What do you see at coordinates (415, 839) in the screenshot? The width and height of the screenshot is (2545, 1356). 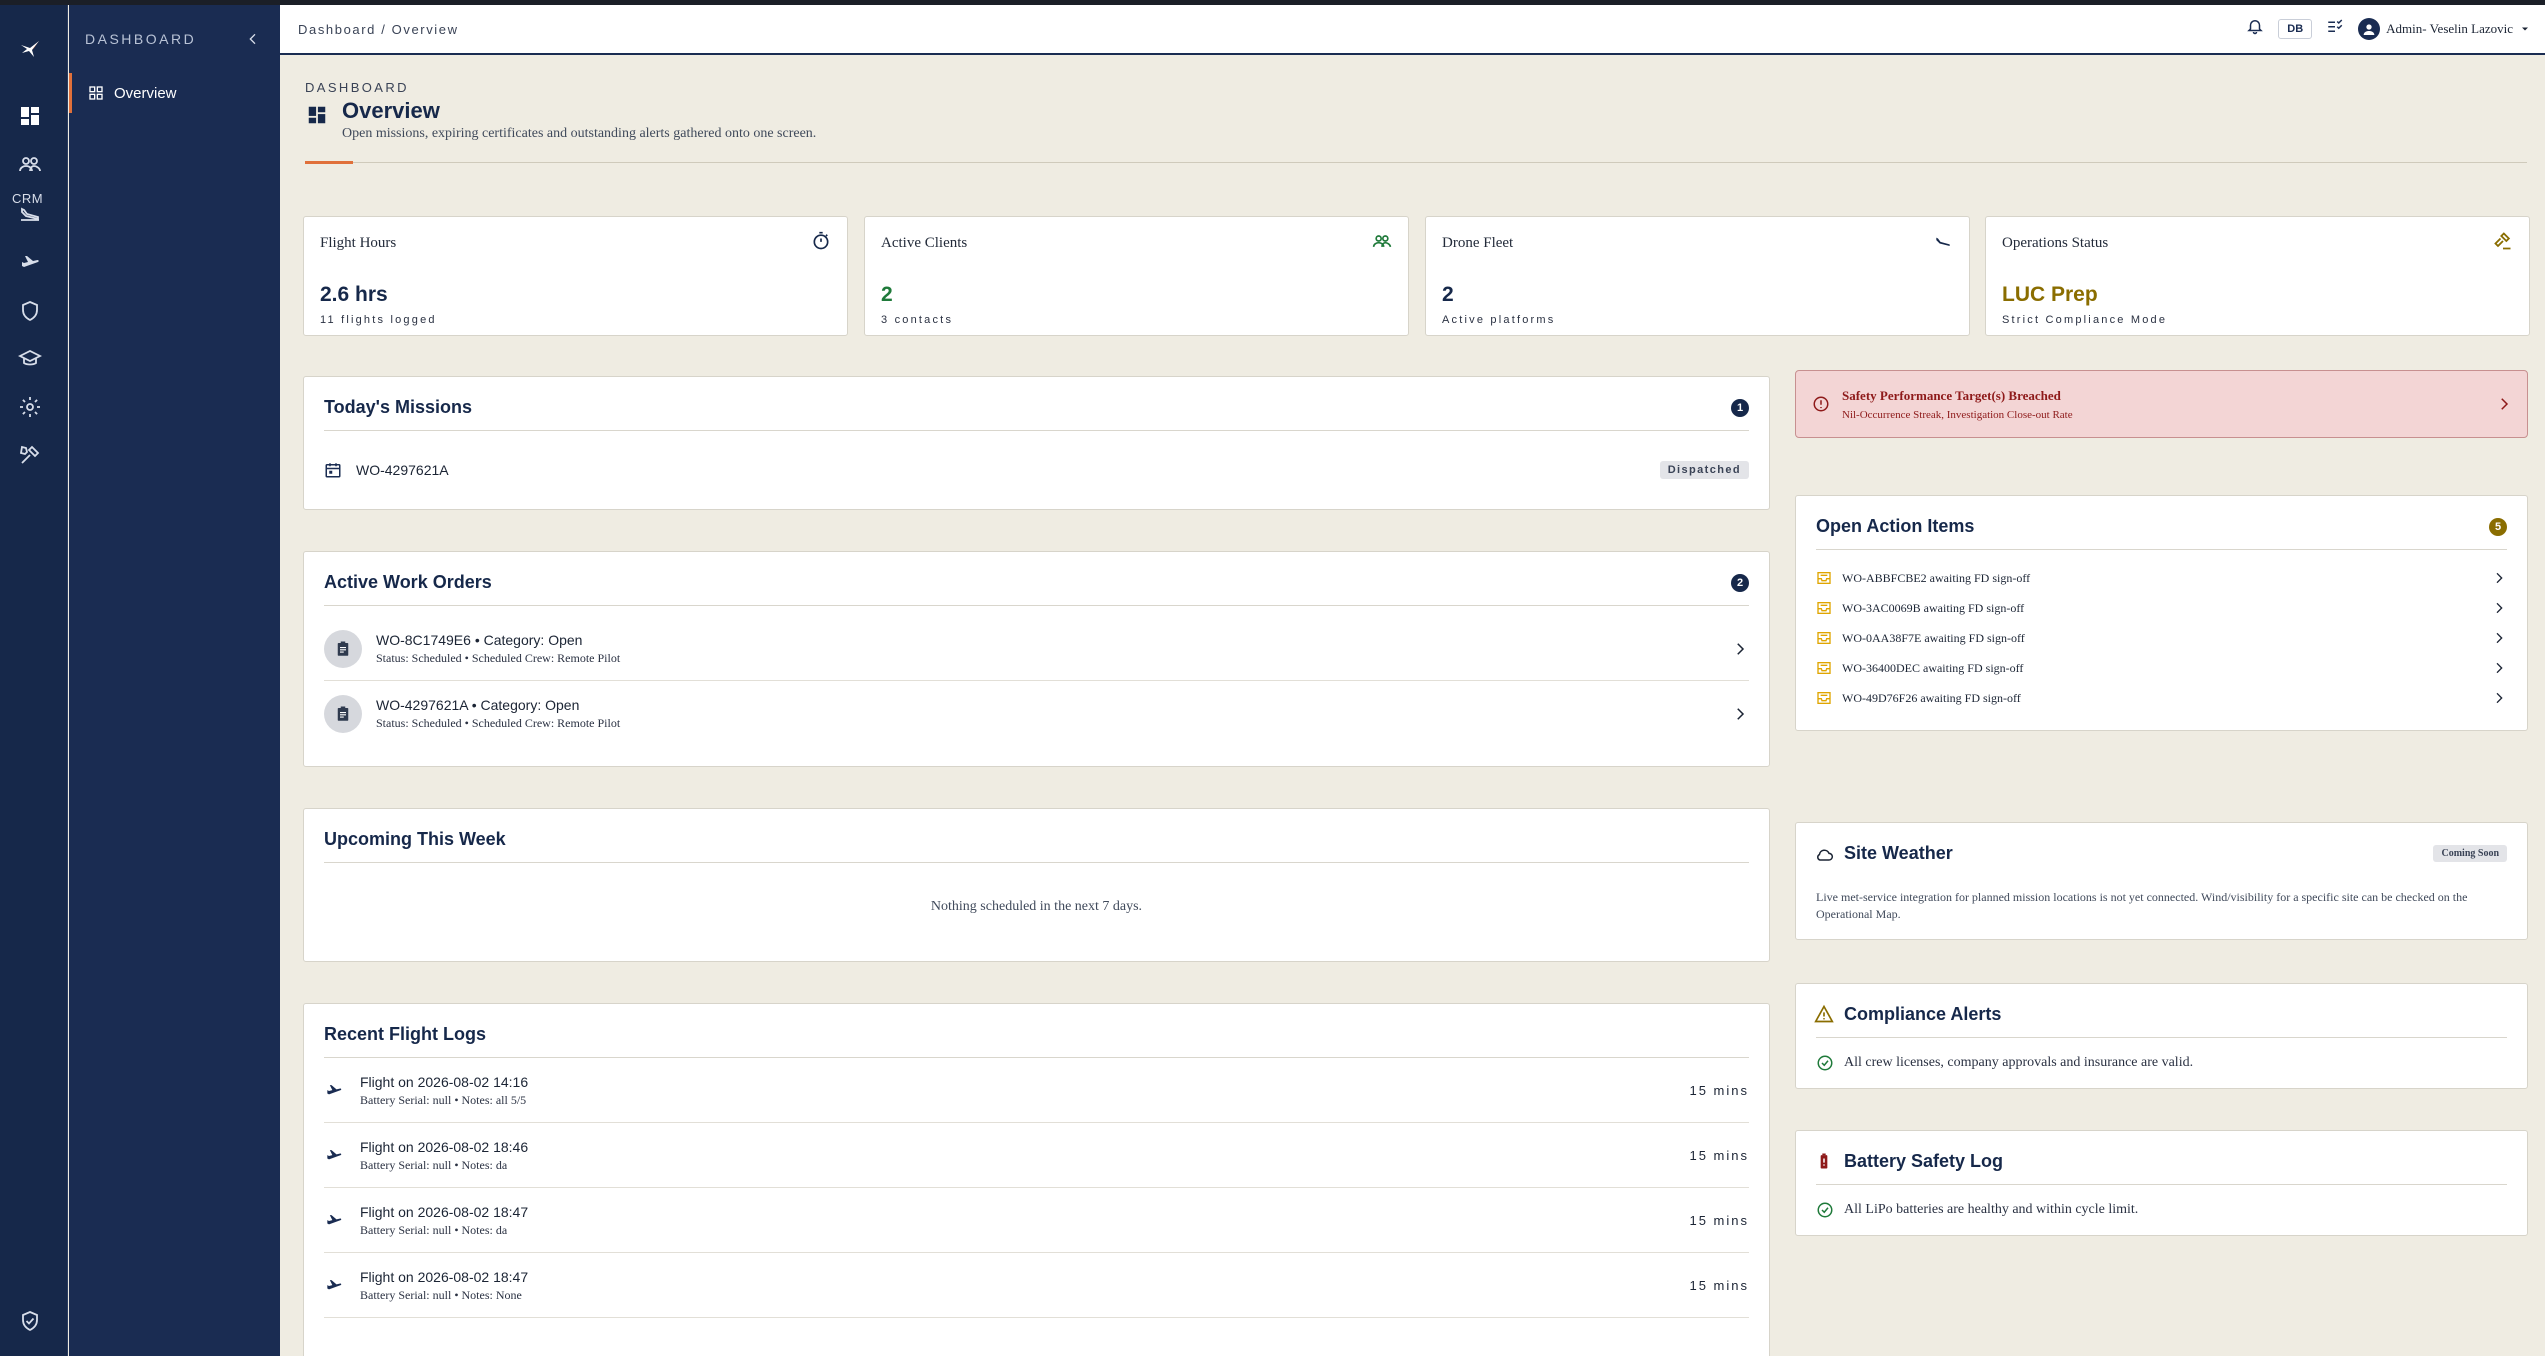 I see `section-title: Upcoming This Week` at bounding box center [415, 839].